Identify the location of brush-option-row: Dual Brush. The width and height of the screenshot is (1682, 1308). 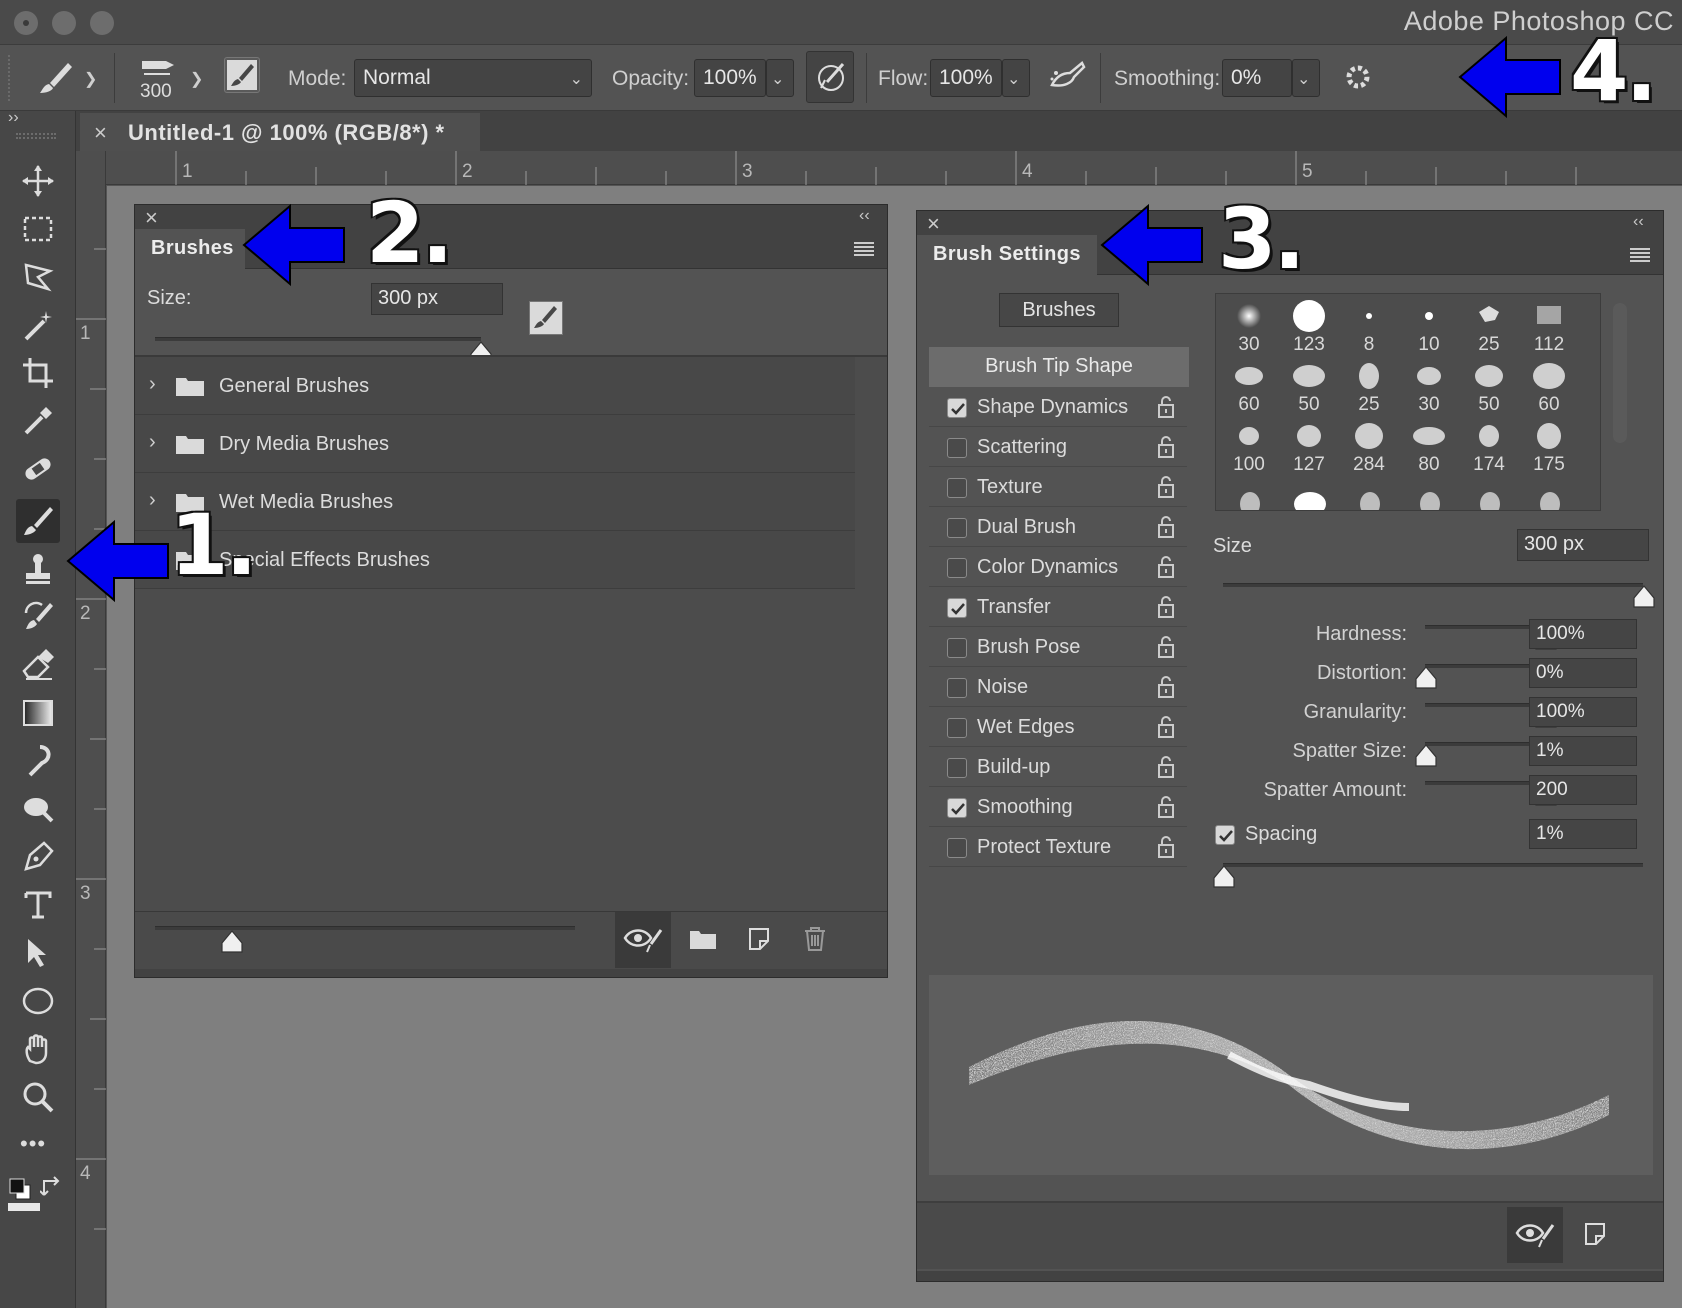
(1058, 528).